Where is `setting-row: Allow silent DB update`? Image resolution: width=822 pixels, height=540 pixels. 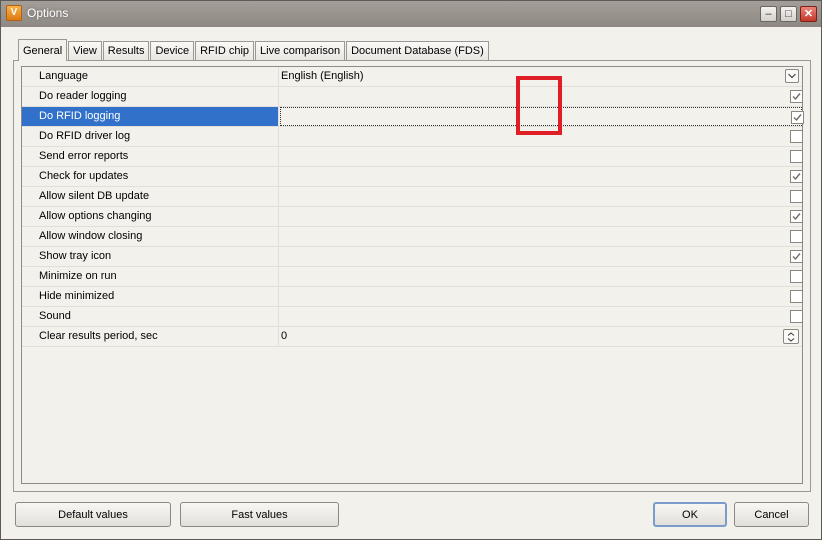 setting-row: Allow silent DB update is located at coordinates (412, 197).